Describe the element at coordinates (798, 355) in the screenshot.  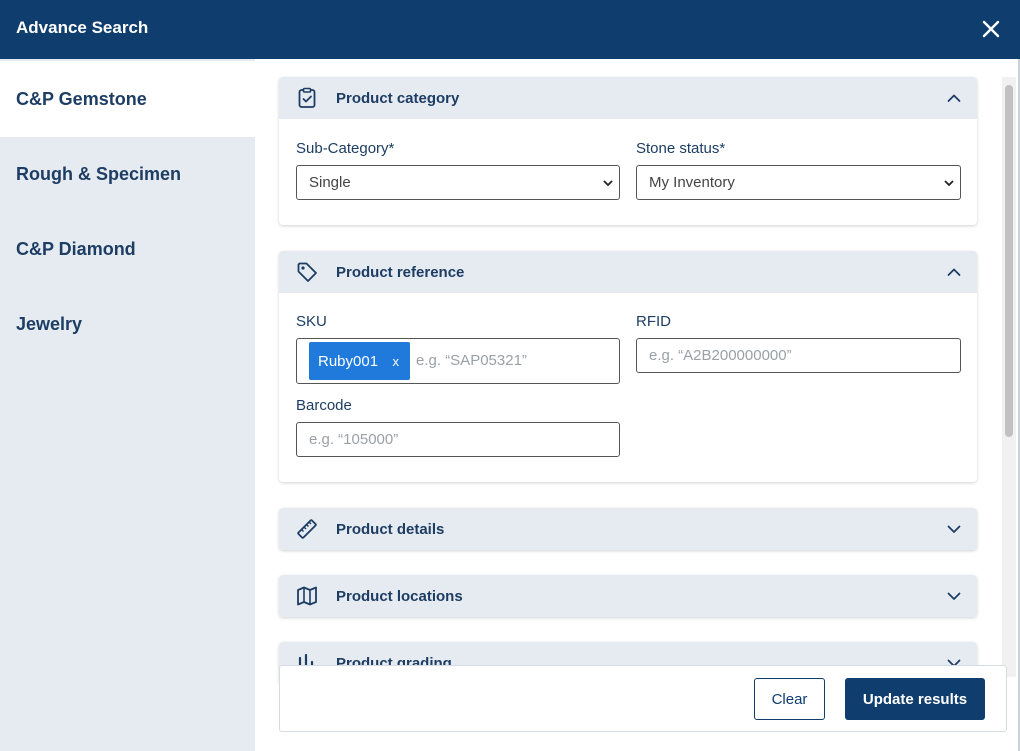
I see `rfid-input: e.g. “A2B200000000”` at that location.